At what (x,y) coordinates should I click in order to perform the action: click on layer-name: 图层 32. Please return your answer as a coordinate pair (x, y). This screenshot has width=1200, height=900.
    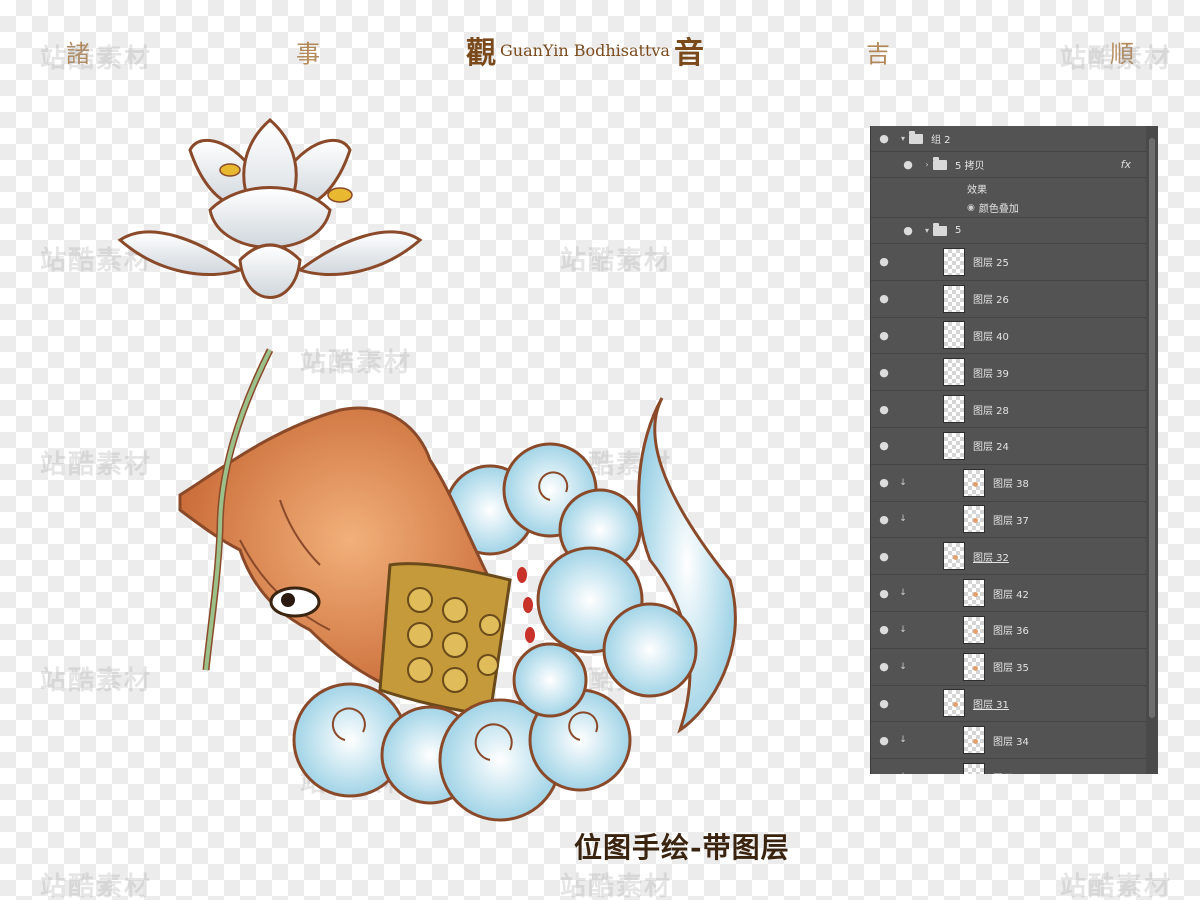
    Looking at the image, I should click on (991, 558).